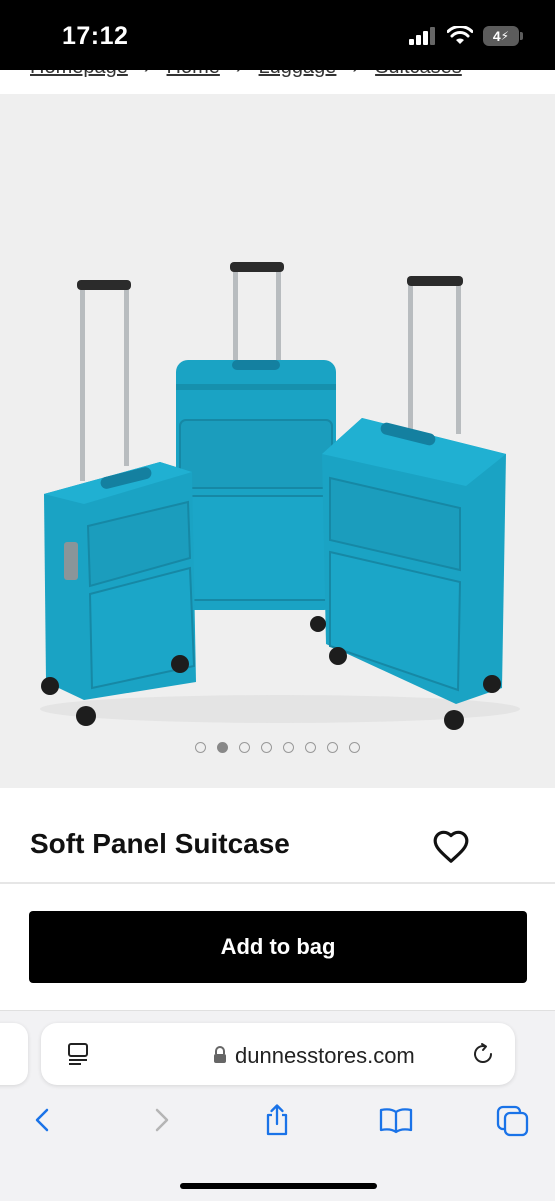  I want to click on status-icons: 4 ⚡, so click(466, 36).